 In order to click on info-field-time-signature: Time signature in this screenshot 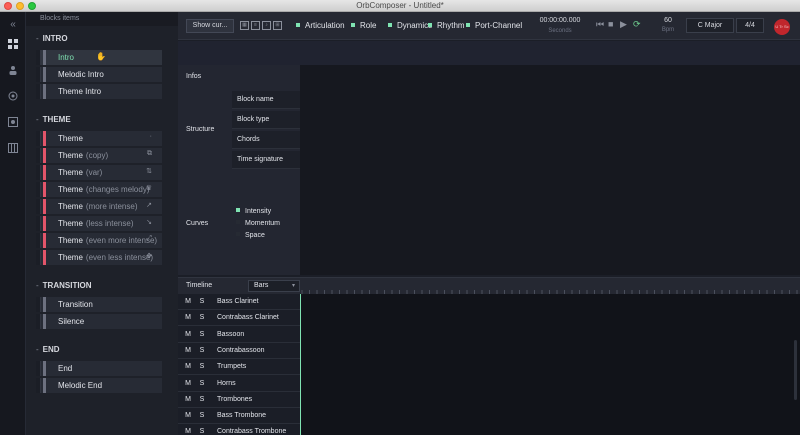, I will do `click(266, 160)`.